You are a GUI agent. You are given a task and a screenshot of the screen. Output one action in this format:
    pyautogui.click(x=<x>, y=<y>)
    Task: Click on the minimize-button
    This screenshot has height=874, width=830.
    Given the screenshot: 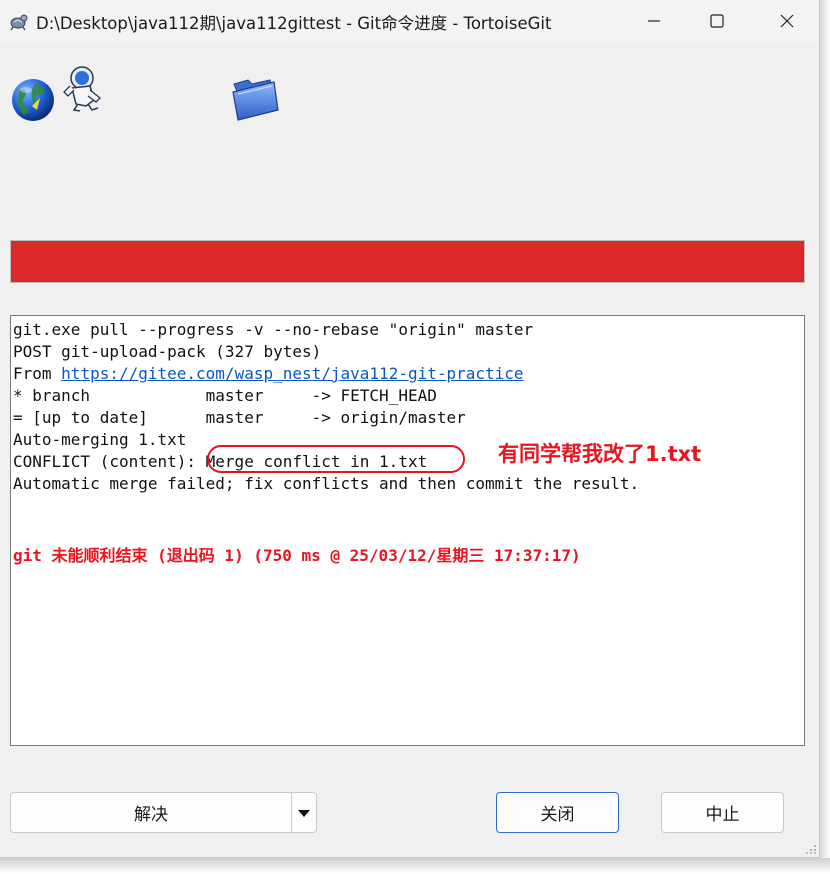 What is the action you would take?
    pyautogui.click(x=654, y=21)
    